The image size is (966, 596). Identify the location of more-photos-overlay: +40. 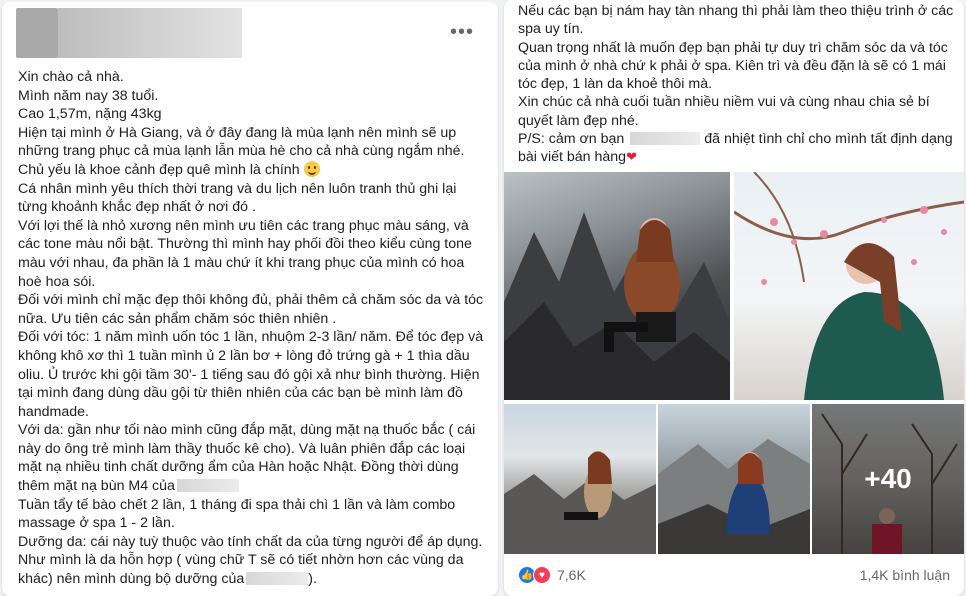
(888, 479).